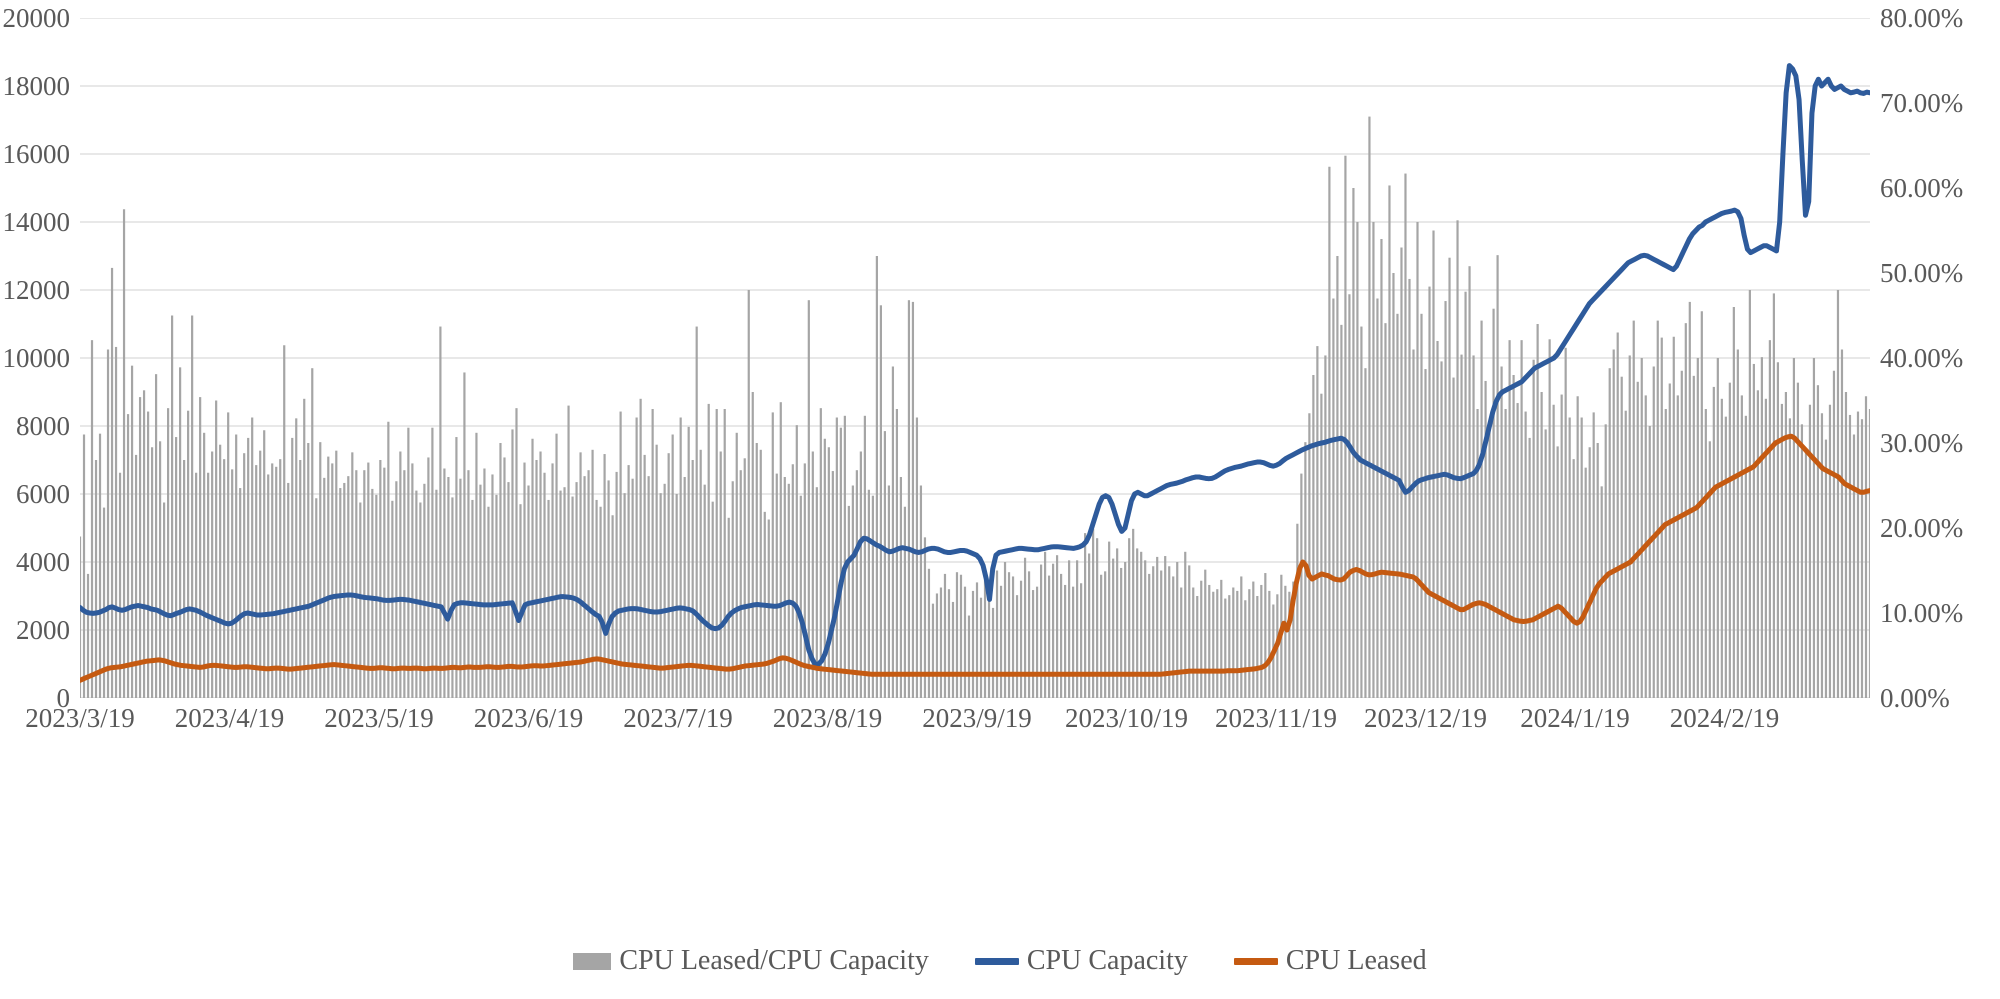  I want to click on legend-item-cpu-capacity: CPU Capacity, so click(1081, 961).